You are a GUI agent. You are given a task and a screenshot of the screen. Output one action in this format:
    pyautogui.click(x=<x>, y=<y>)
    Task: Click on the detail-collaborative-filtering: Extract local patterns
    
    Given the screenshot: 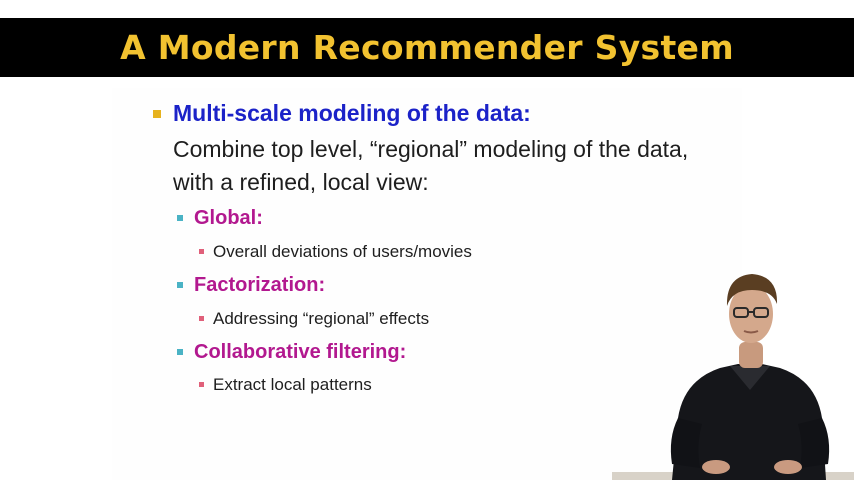 What is the action you would take?
    pyautogui.click(x=292, y=384)
    